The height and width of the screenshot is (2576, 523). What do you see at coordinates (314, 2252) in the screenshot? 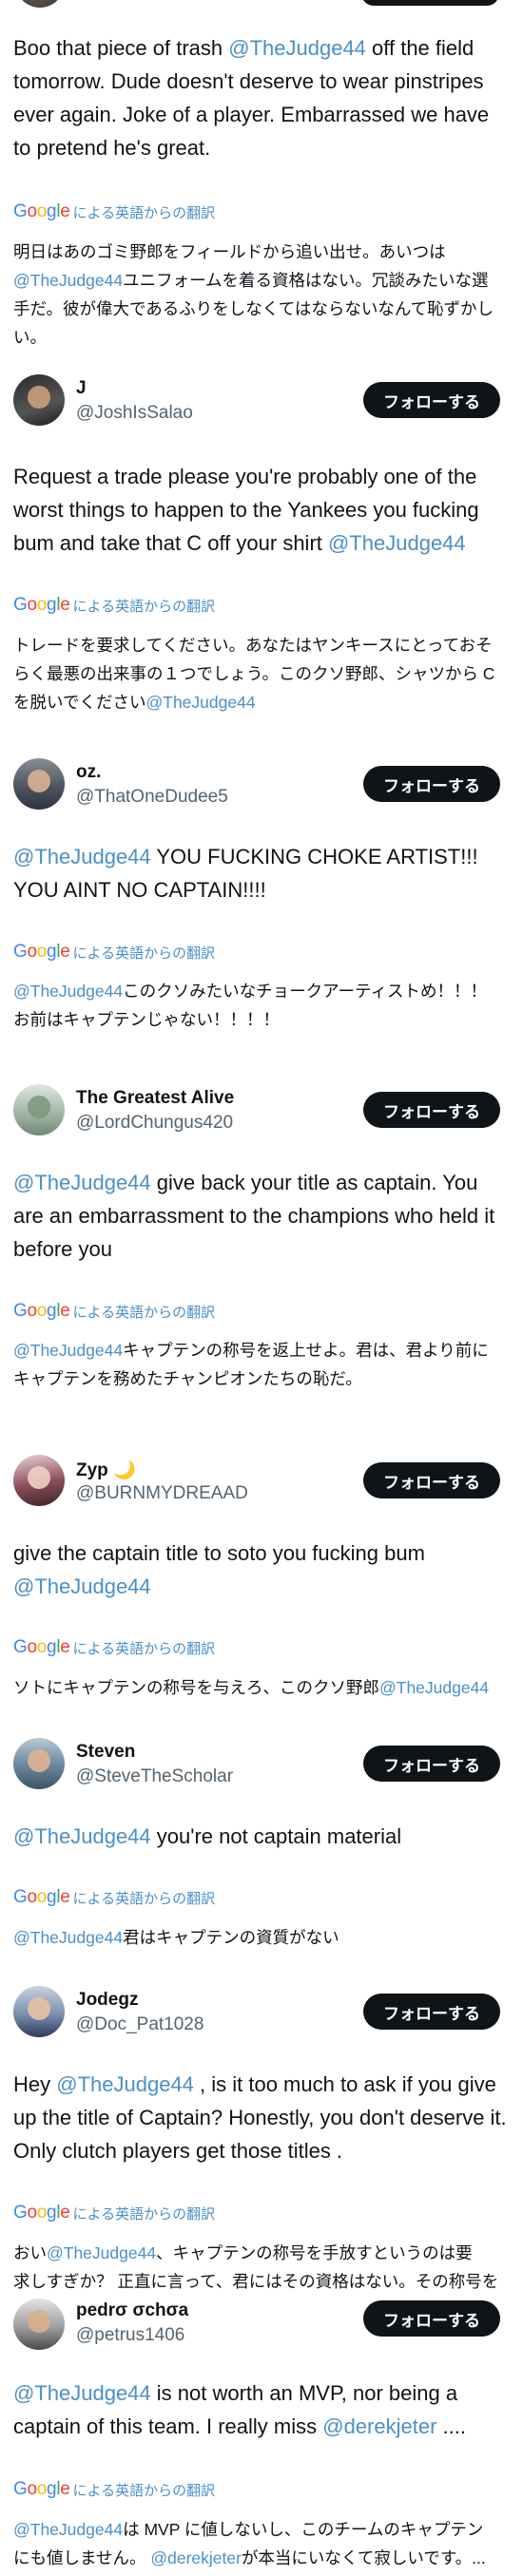
I see `translated-line-part: 、キャプテンの称号を手放すというのは要` at bounding box center [314, 2252].